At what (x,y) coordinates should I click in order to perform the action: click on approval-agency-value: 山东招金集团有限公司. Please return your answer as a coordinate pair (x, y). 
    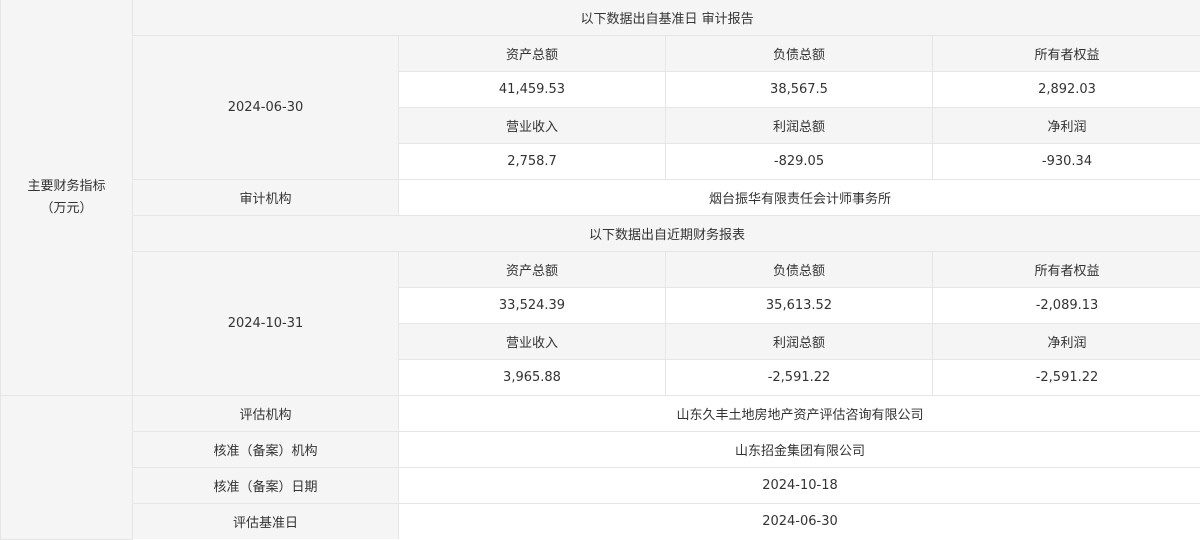
    Looking at the image, I should click on (798, 449).